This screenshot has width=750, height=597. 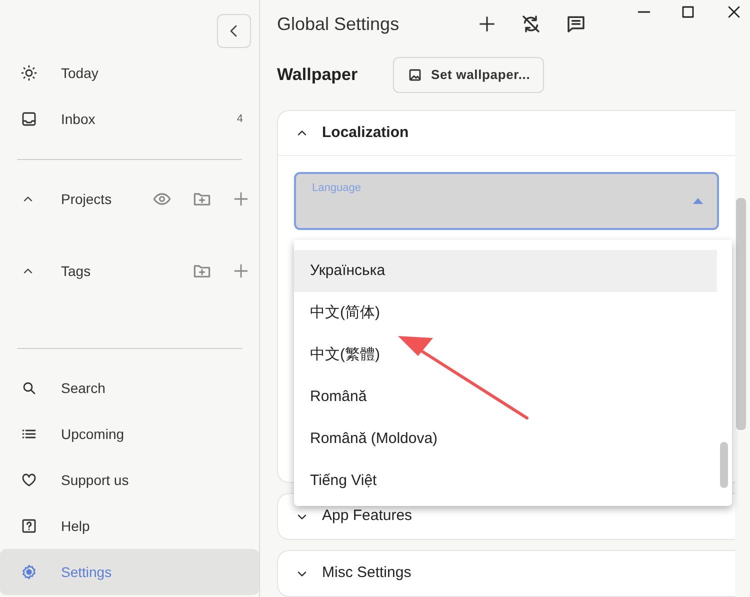 I want to click on page-title: Global Settings, so click(x=338, y=24).